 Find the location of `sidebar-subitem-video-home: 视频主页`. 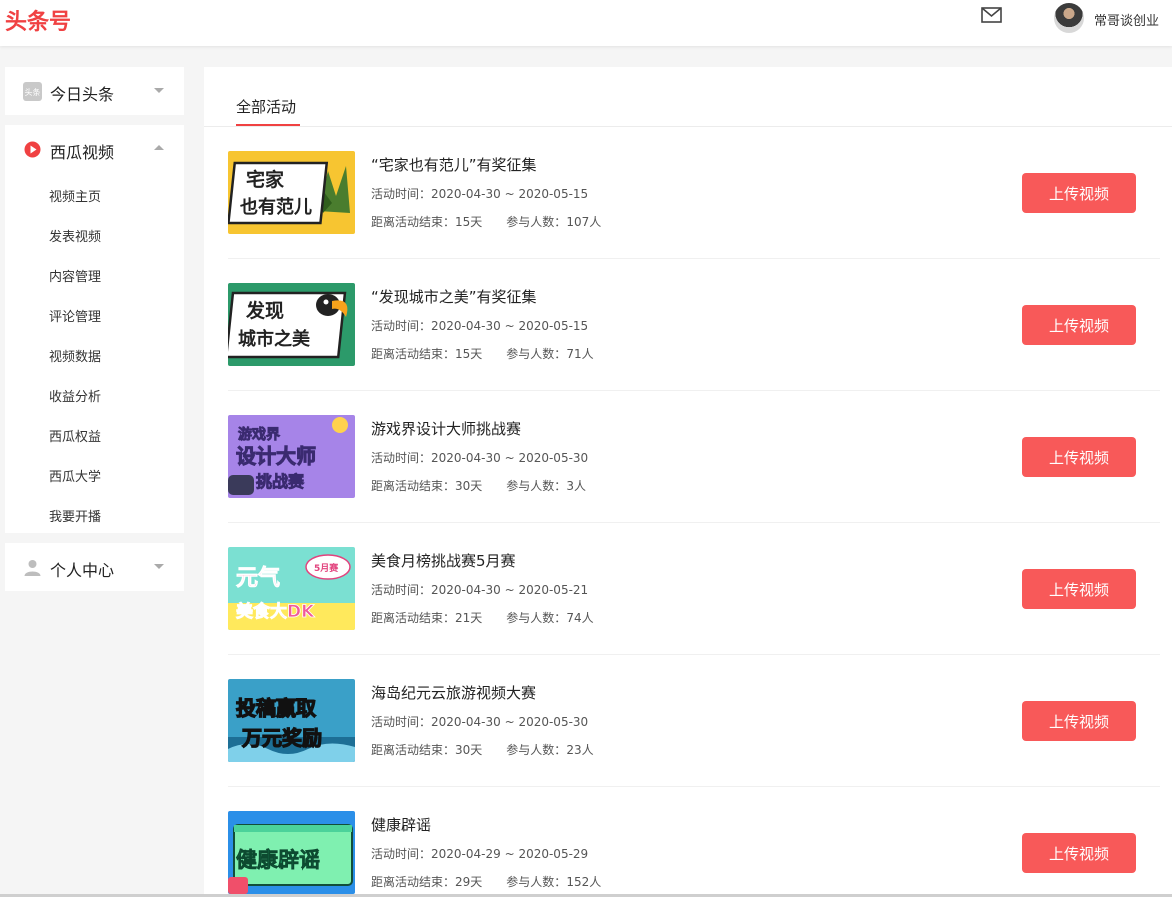

sidebar-subitem-video-home: 视频主页 is located at coordinates (75, 195).